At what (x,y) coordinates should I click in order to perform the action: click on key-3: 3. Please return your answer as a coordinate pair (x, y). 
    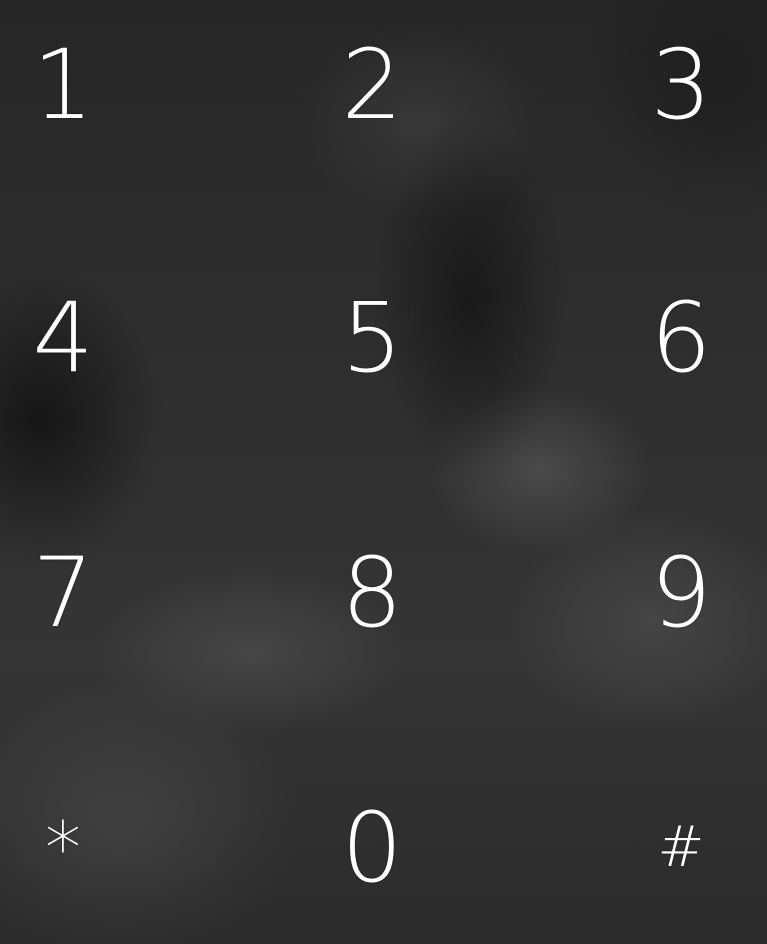
    Looking at the image, I should click on (679, 85).